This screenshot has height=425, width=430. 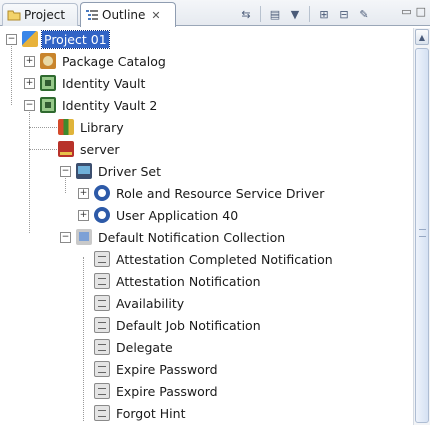 I want to click on tab-outline: Outline ✕, so click(x=128, y=14).